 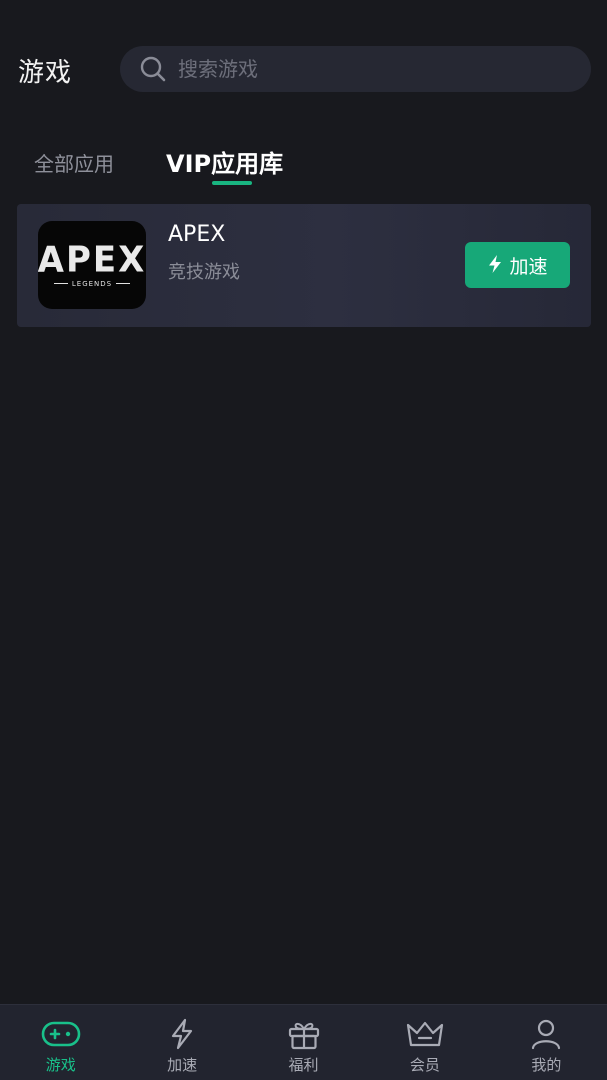 I want to click on nav-item-profile: 我的, so click(x=546, y=1042).